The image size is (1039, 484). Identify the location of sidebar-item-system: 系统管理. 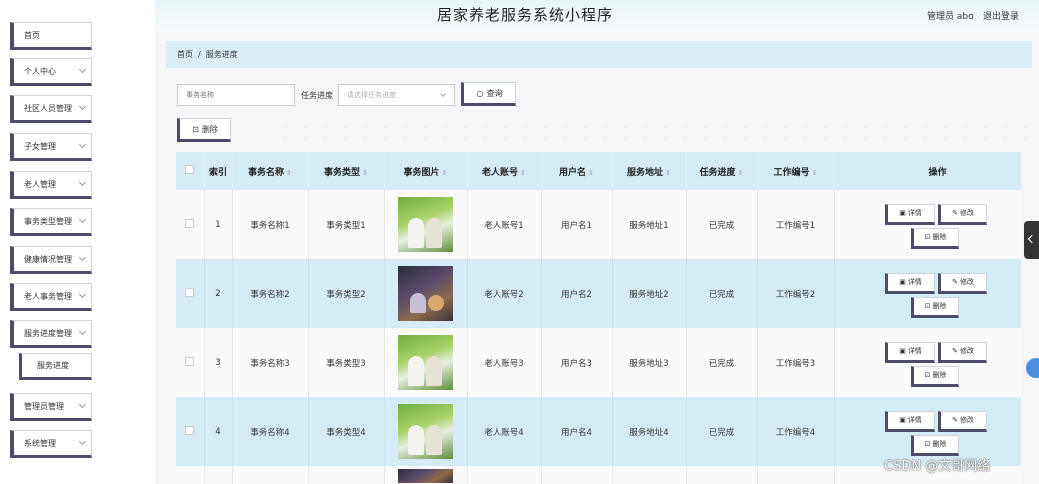
(51, 444).